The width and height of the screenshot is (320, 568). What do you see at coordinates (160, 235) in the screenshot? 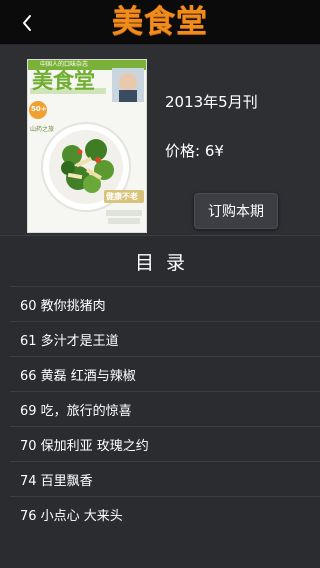
I see `divider` at bounding box center [160, 235].